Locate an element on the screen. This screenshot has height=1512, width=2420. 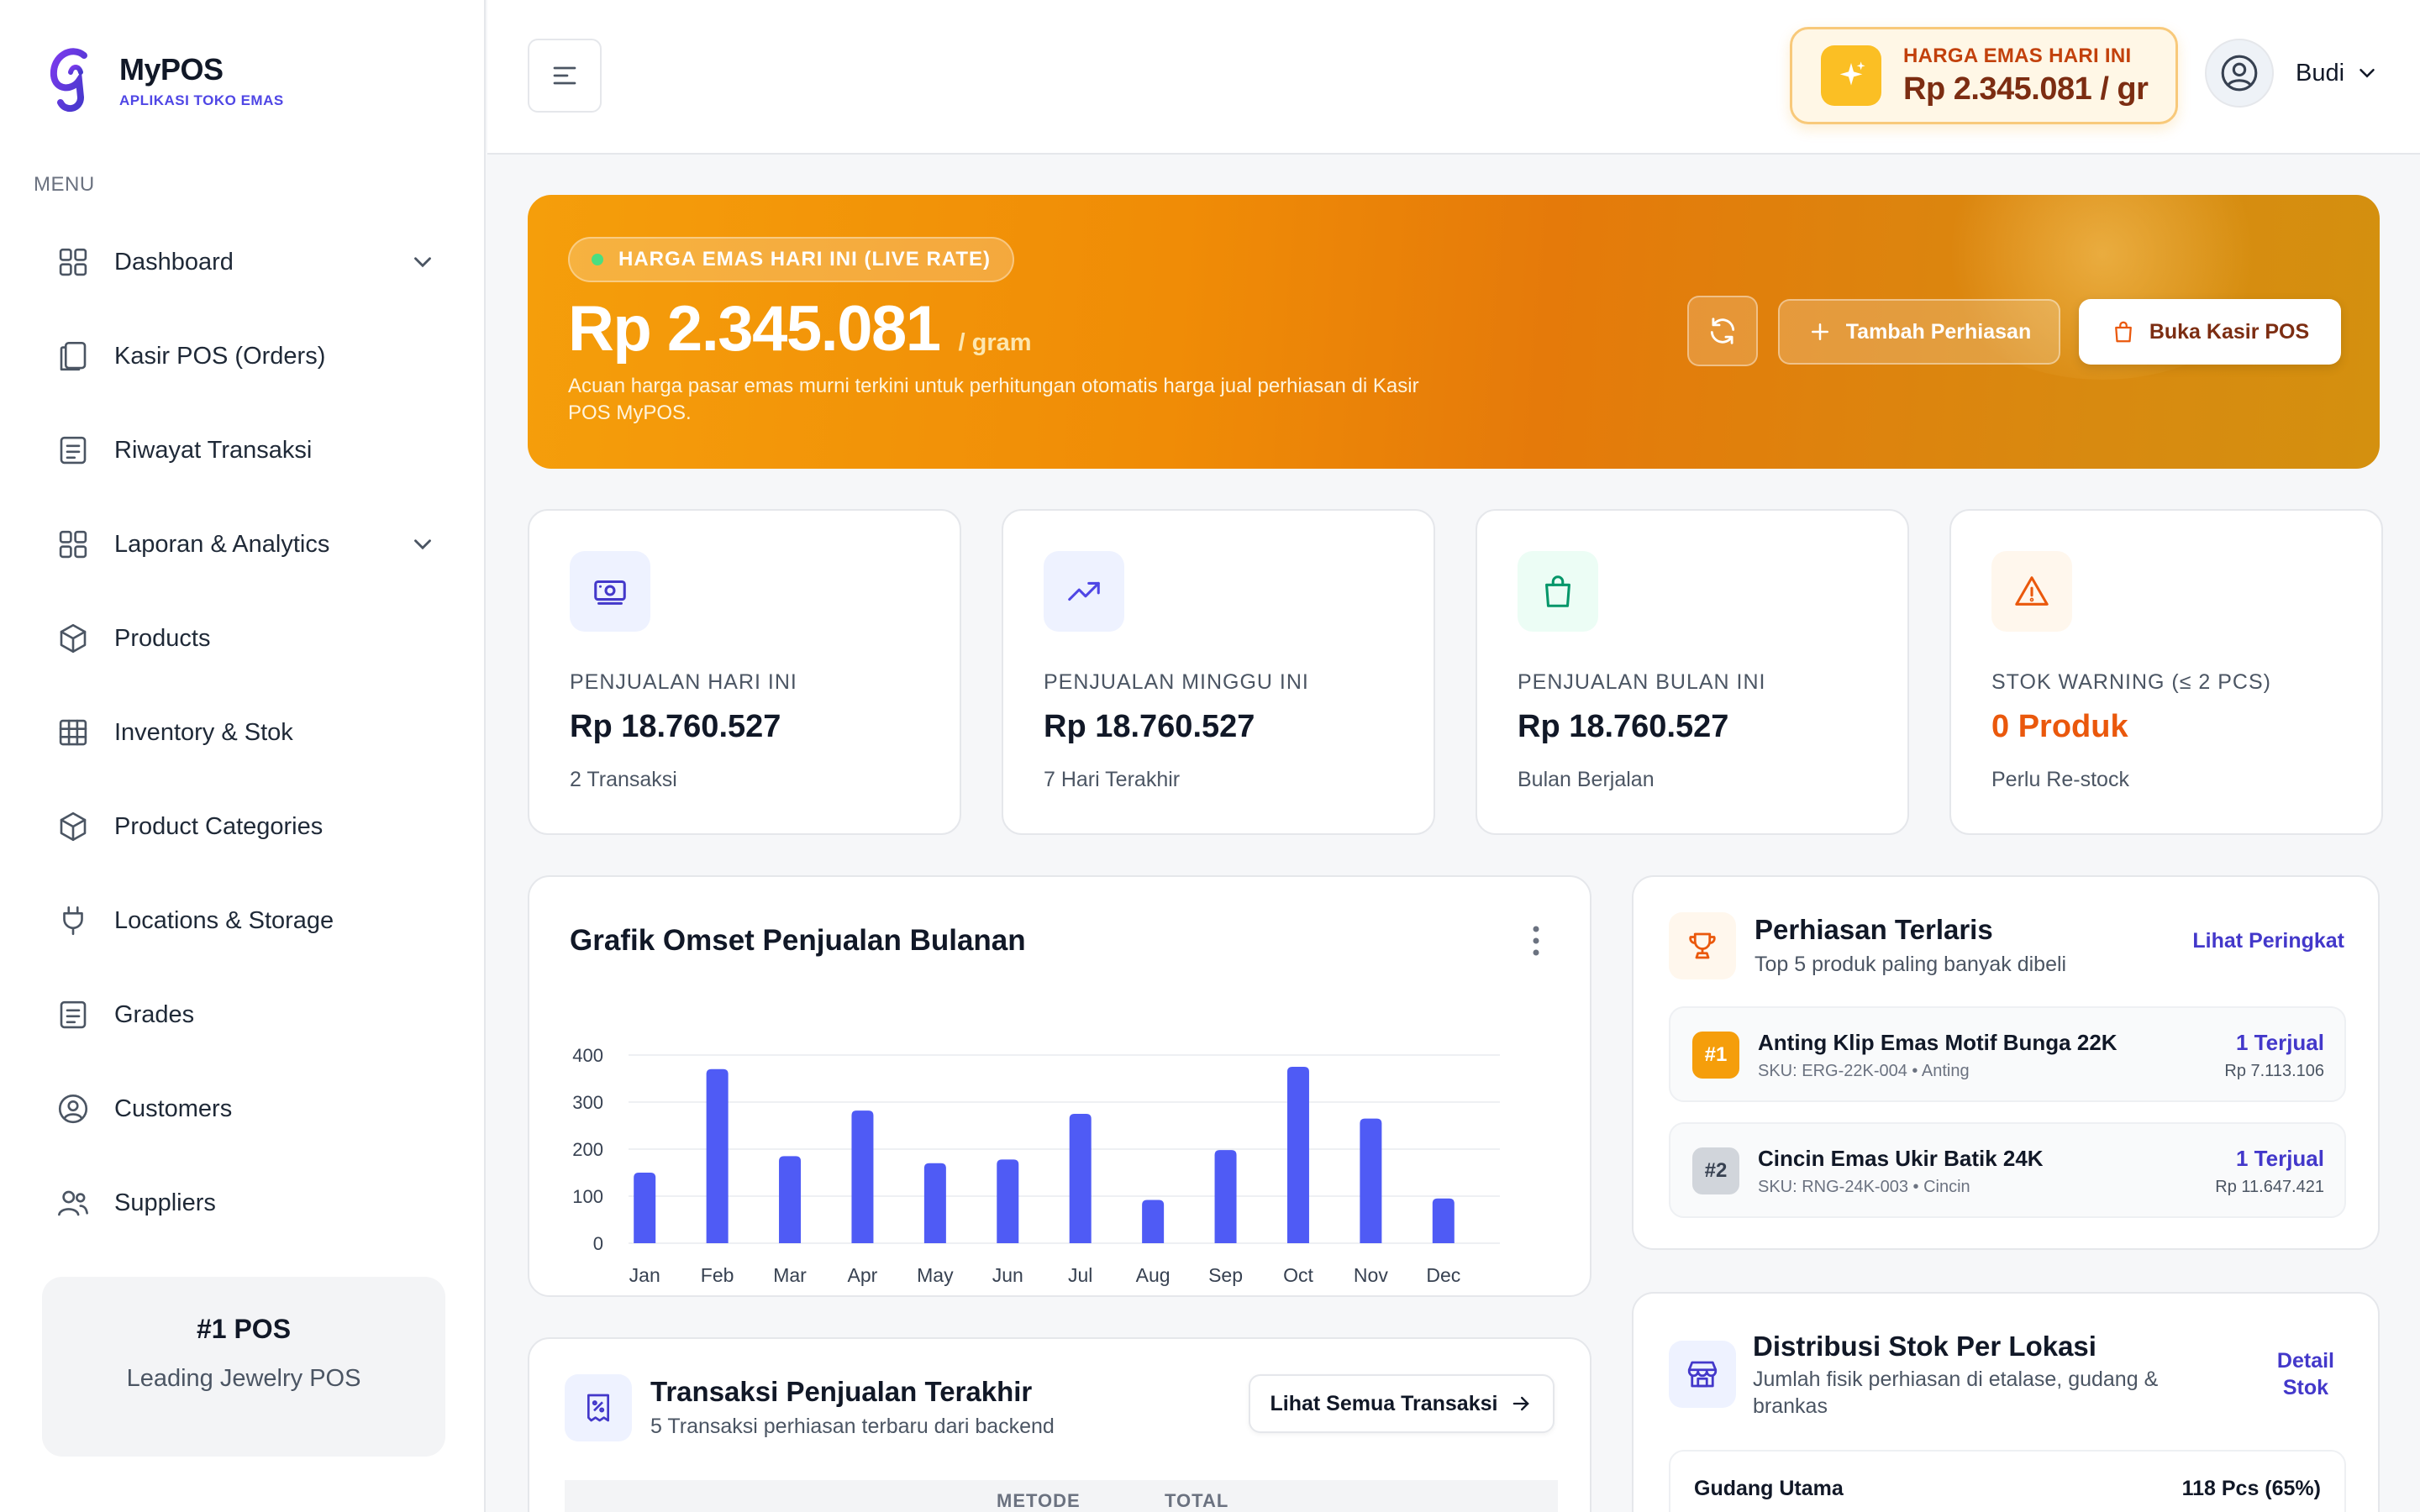
stock-distribution-title: Distribusi Stok Per Lokasi is located at coordinates (1924, 1346).